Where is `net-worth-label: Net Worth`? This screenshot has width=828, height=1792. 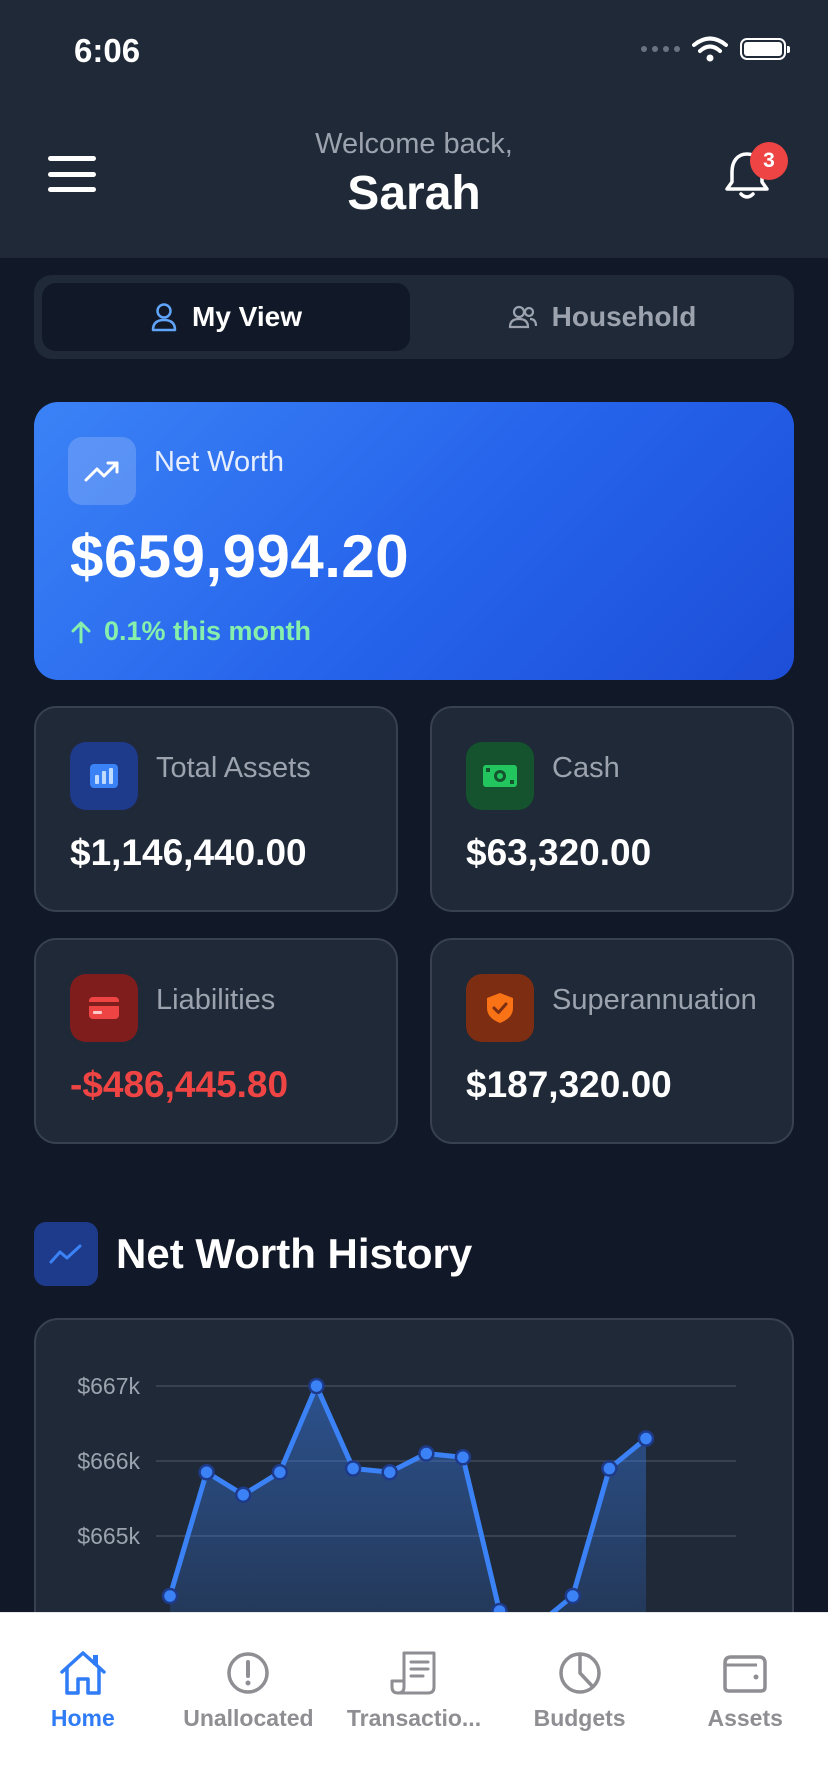 net-worth-label: Net Worth is located at coordinates (219, 462).